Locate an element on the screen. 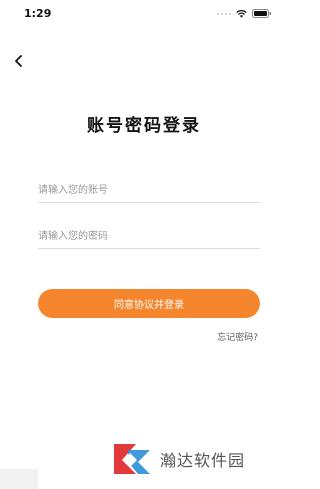 This screenshot has height=489, width=320. account-field is located at coordinates (149, 190).